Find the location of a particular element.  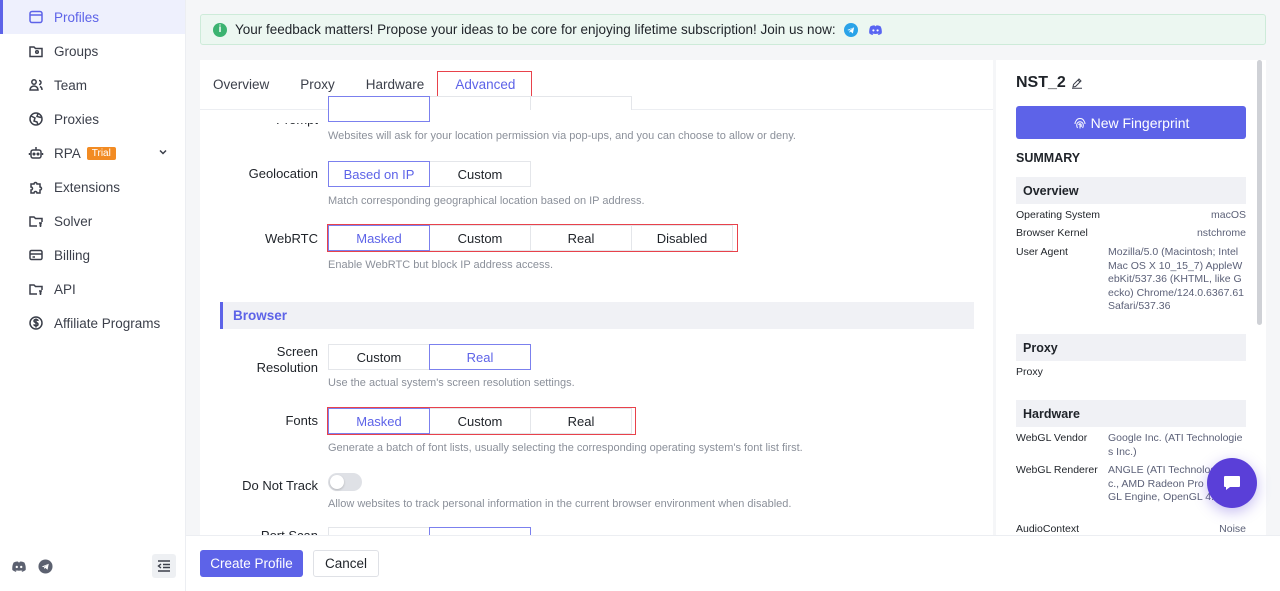

sidebar-item-label: Groups is located at coordinates (76, 51).